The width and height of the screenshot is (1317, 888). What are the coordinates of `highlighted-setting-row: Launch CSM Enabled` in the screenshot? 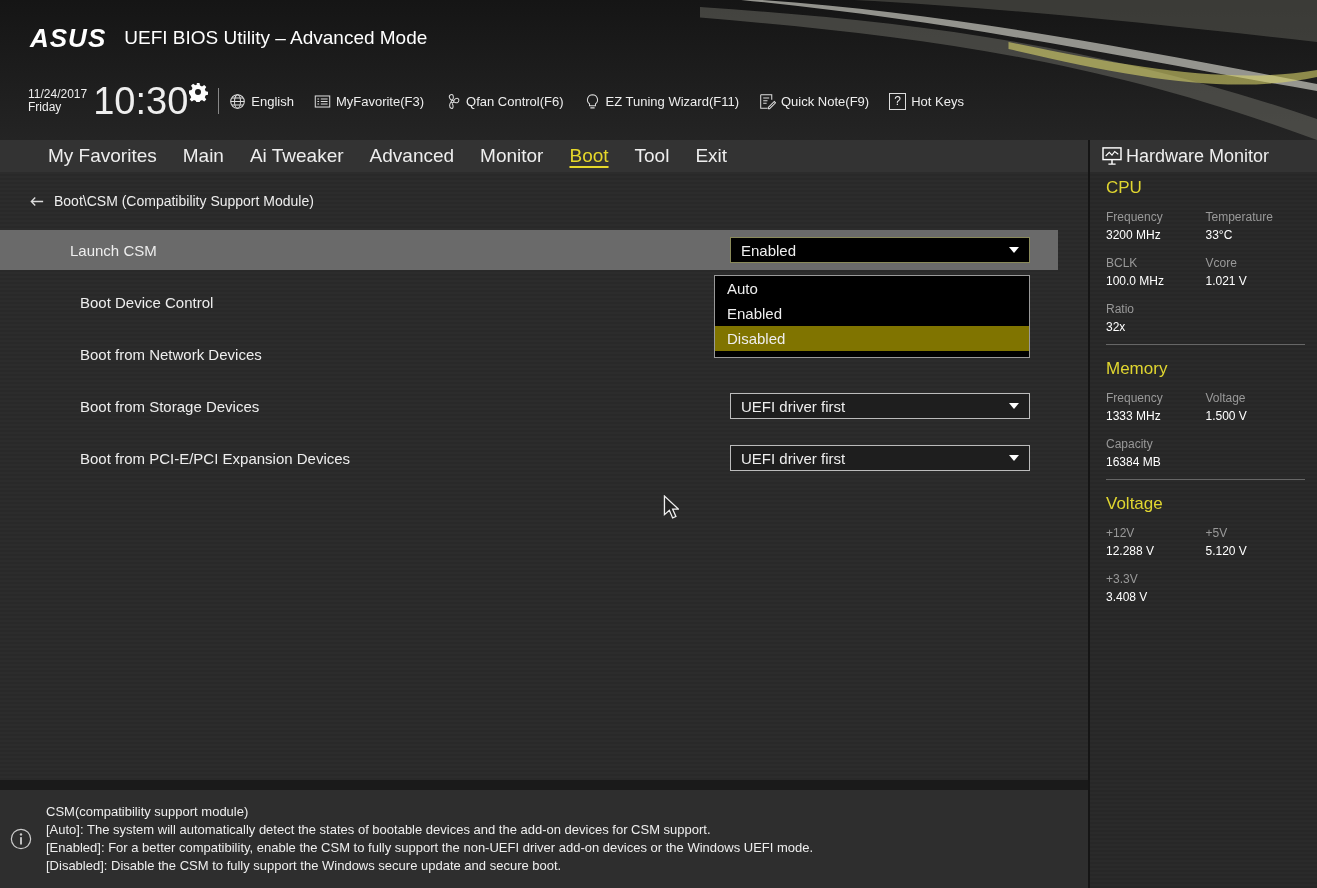 It's located at (529, 250).